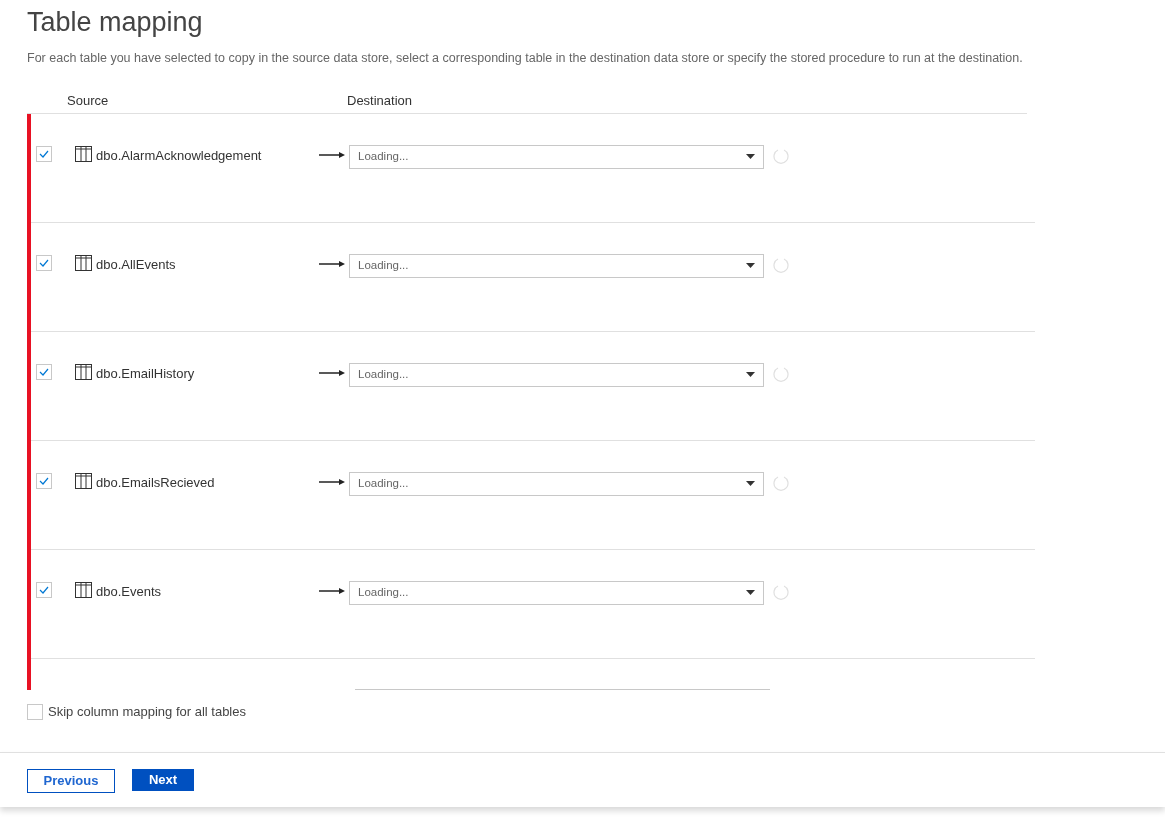  I want to click on column-header: Source, so click(88, 101).